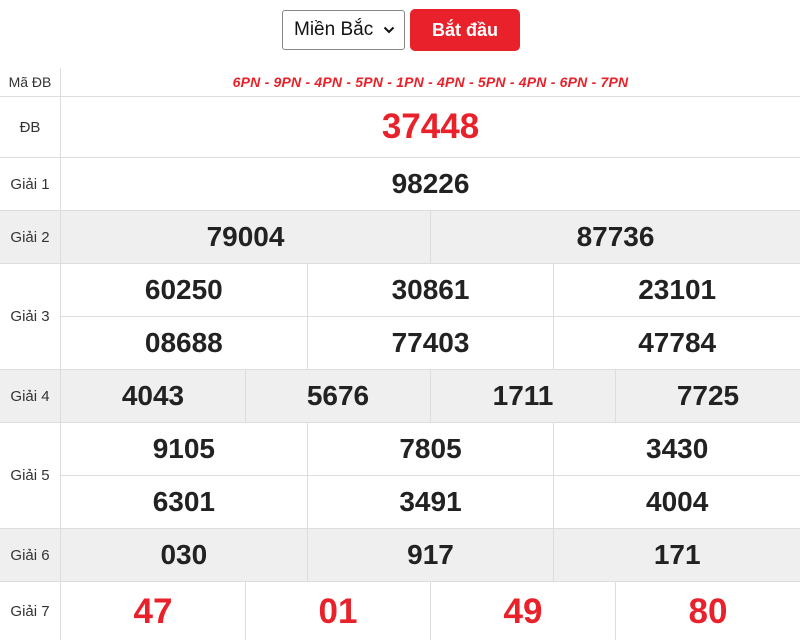 This screenshot has height=640, width=800. Describe the element at coordinates (30, 237) in the screenshot. I see `prize-label: Giải 2` at that location.